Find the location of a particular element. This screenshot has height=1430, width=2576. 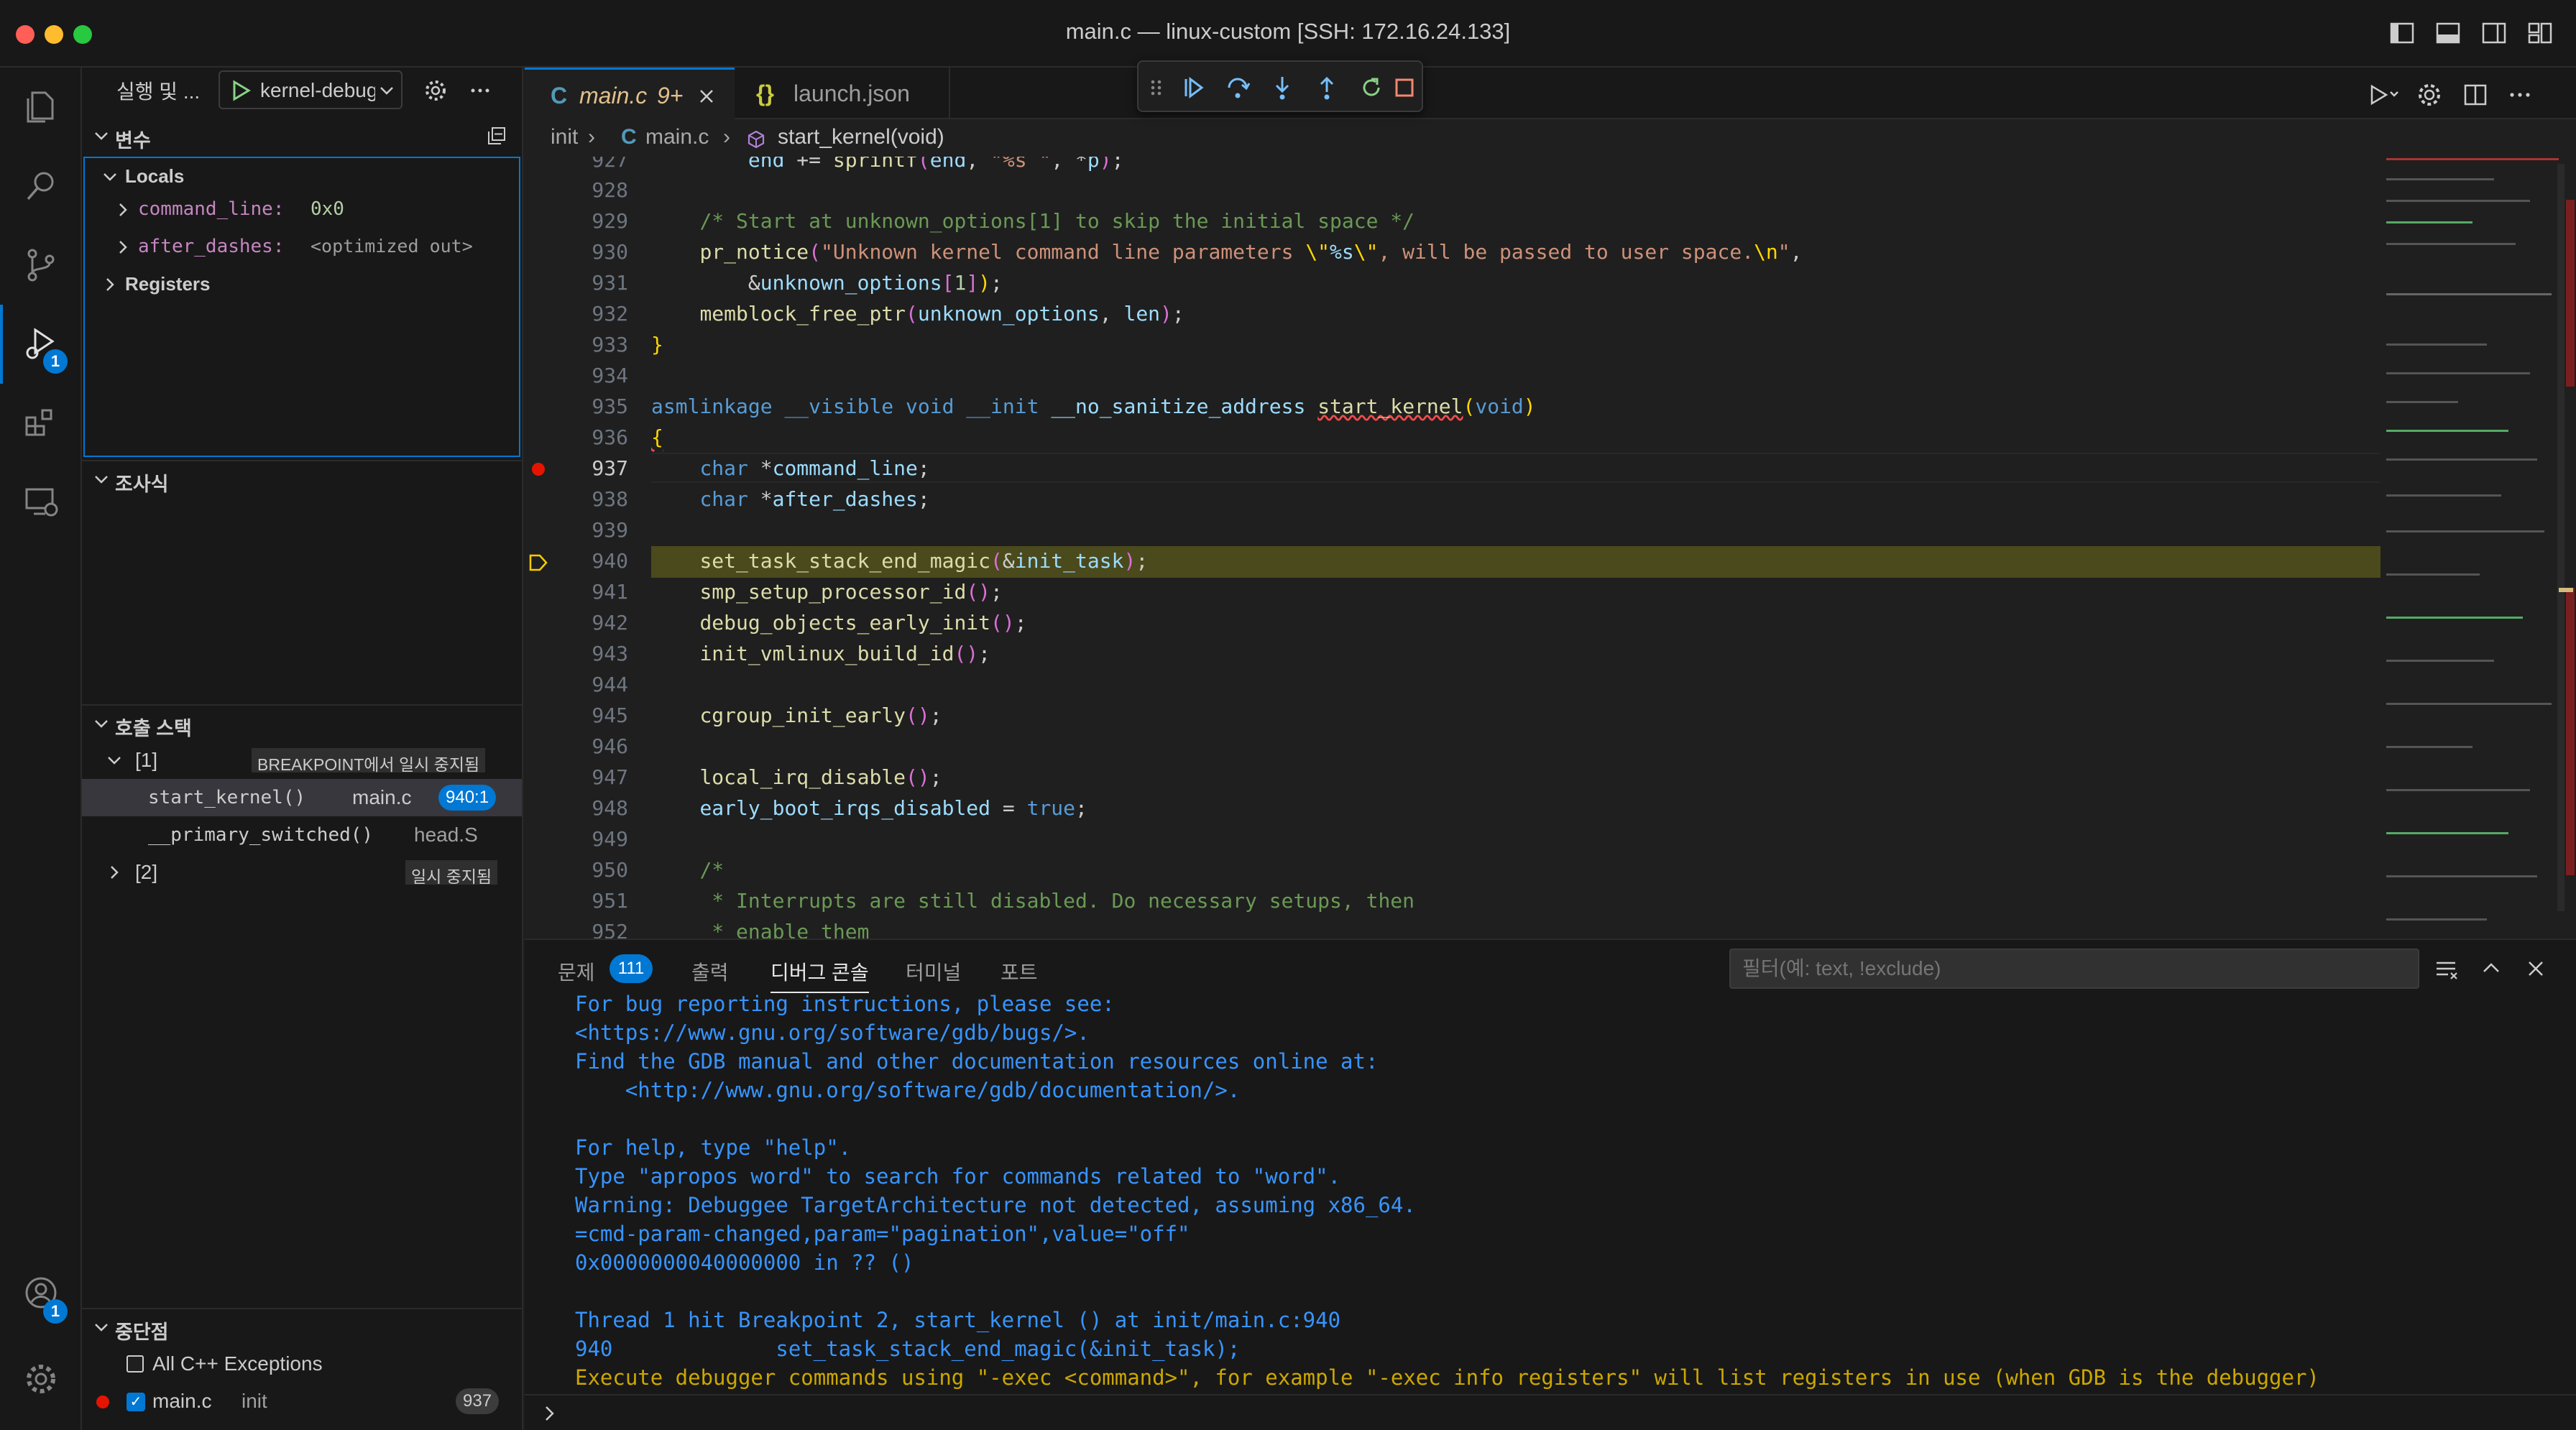

tab-label: launch.json is located at coordinates (852, 93).